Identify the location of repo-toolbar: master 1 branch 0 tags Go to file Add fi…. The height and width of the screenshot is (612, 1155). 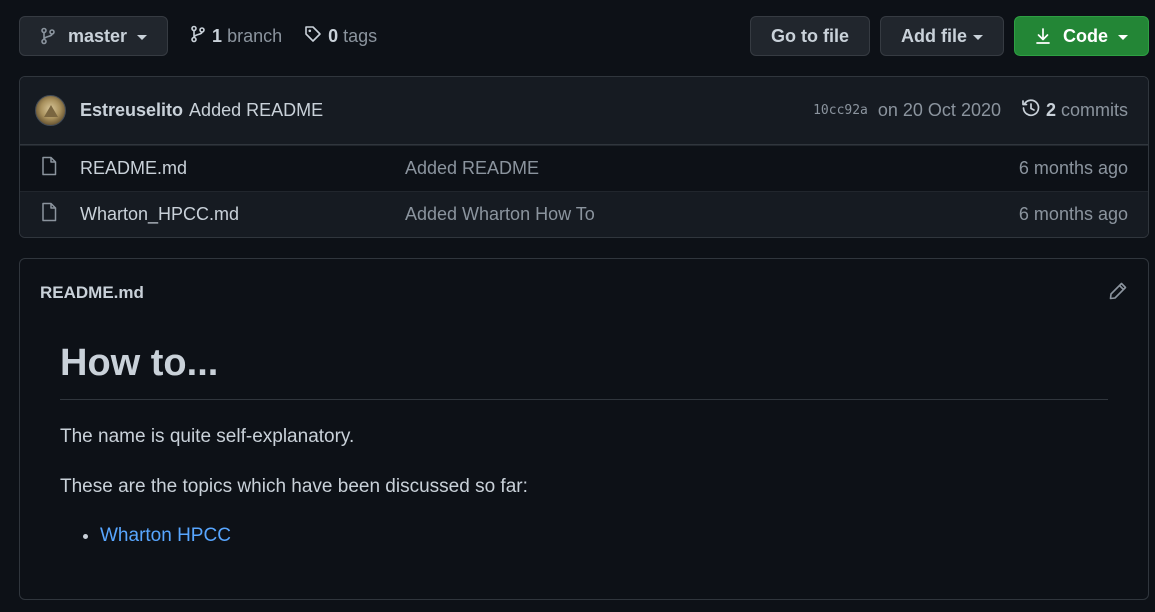
(584, 36).